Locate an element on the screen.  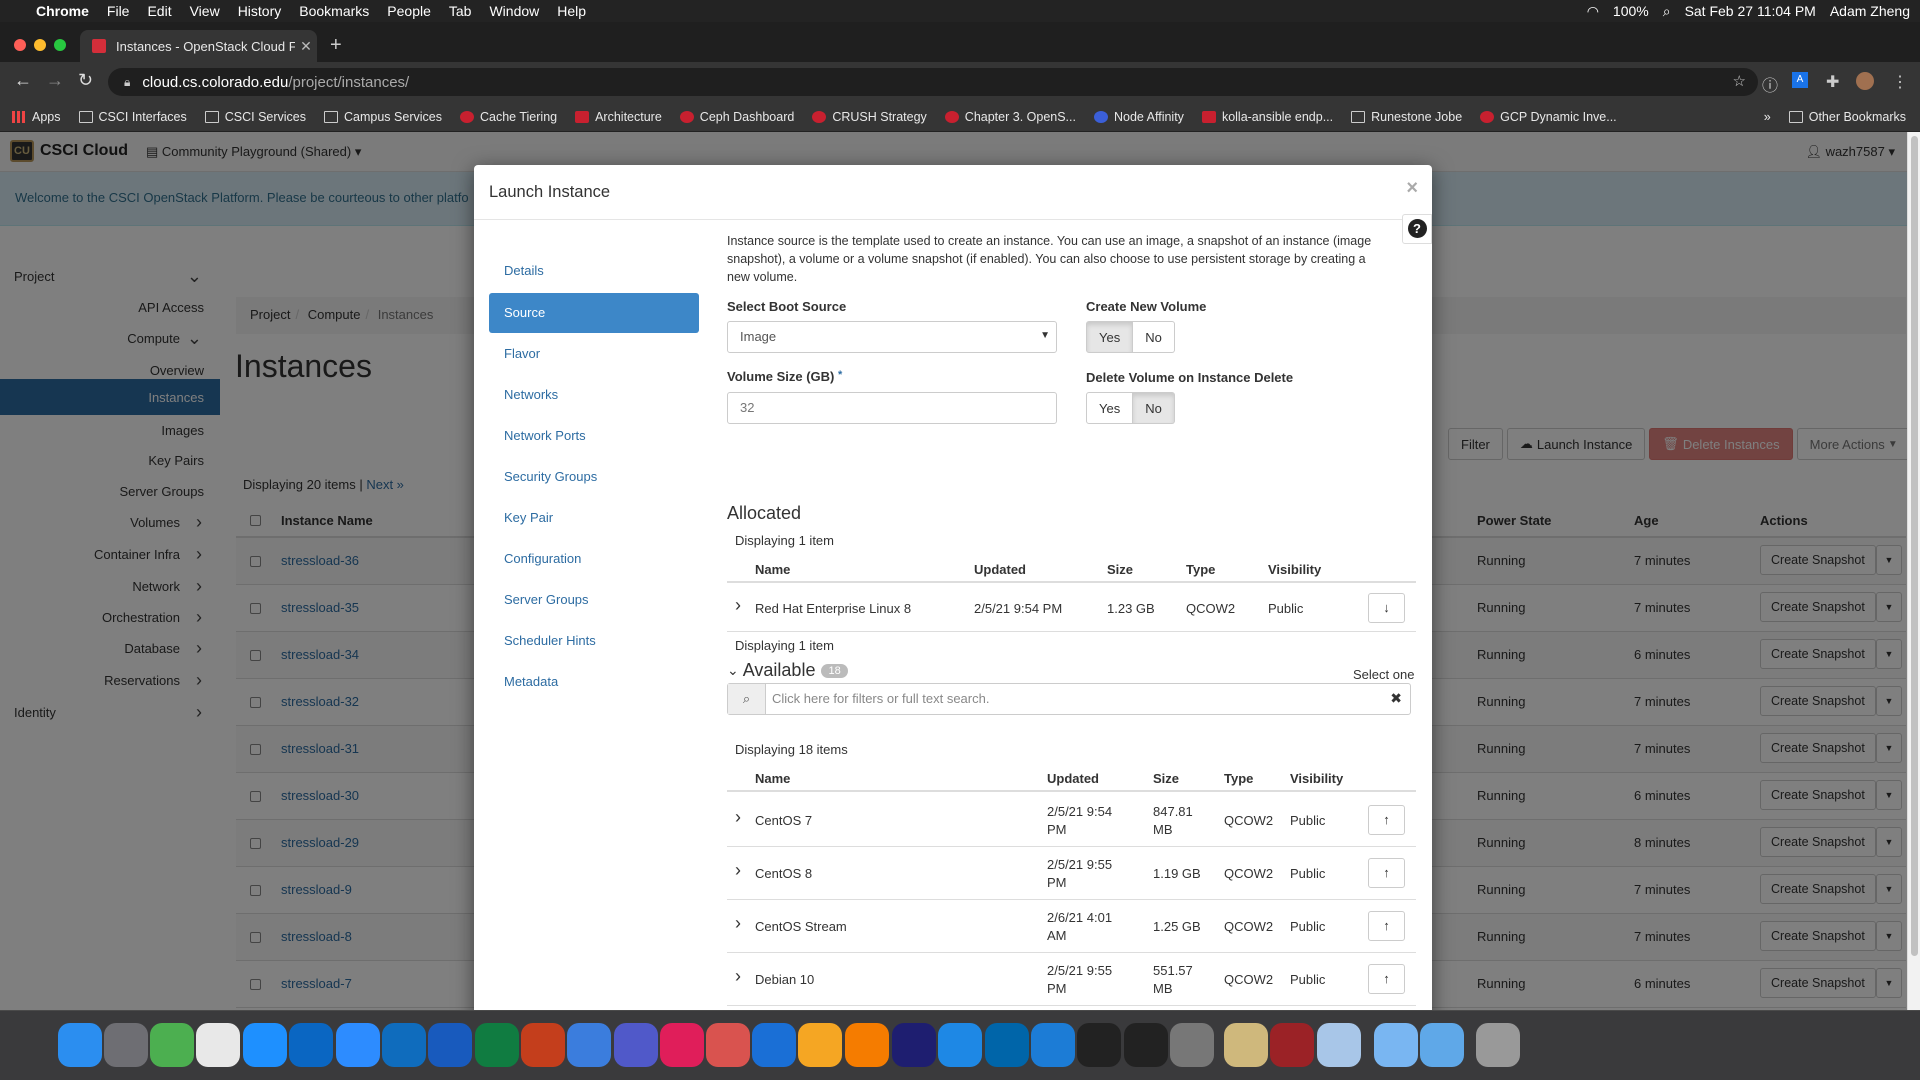
available-col-type: Type is located at coordinates (1238, 778).